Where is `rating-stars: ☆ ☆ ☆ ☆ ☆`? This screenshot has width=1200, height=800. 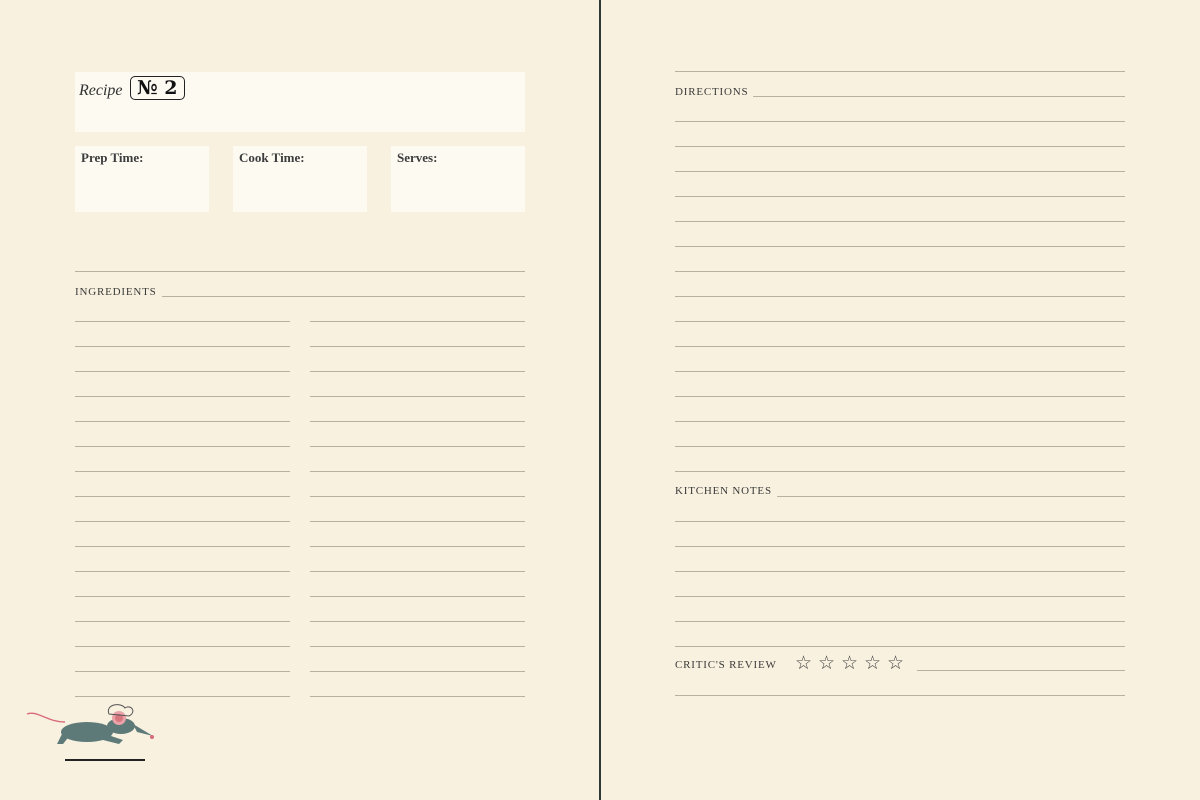
rating-stars: ☆ ☆ ☆ ☆ ☆ is located at coordinates (852, 663).